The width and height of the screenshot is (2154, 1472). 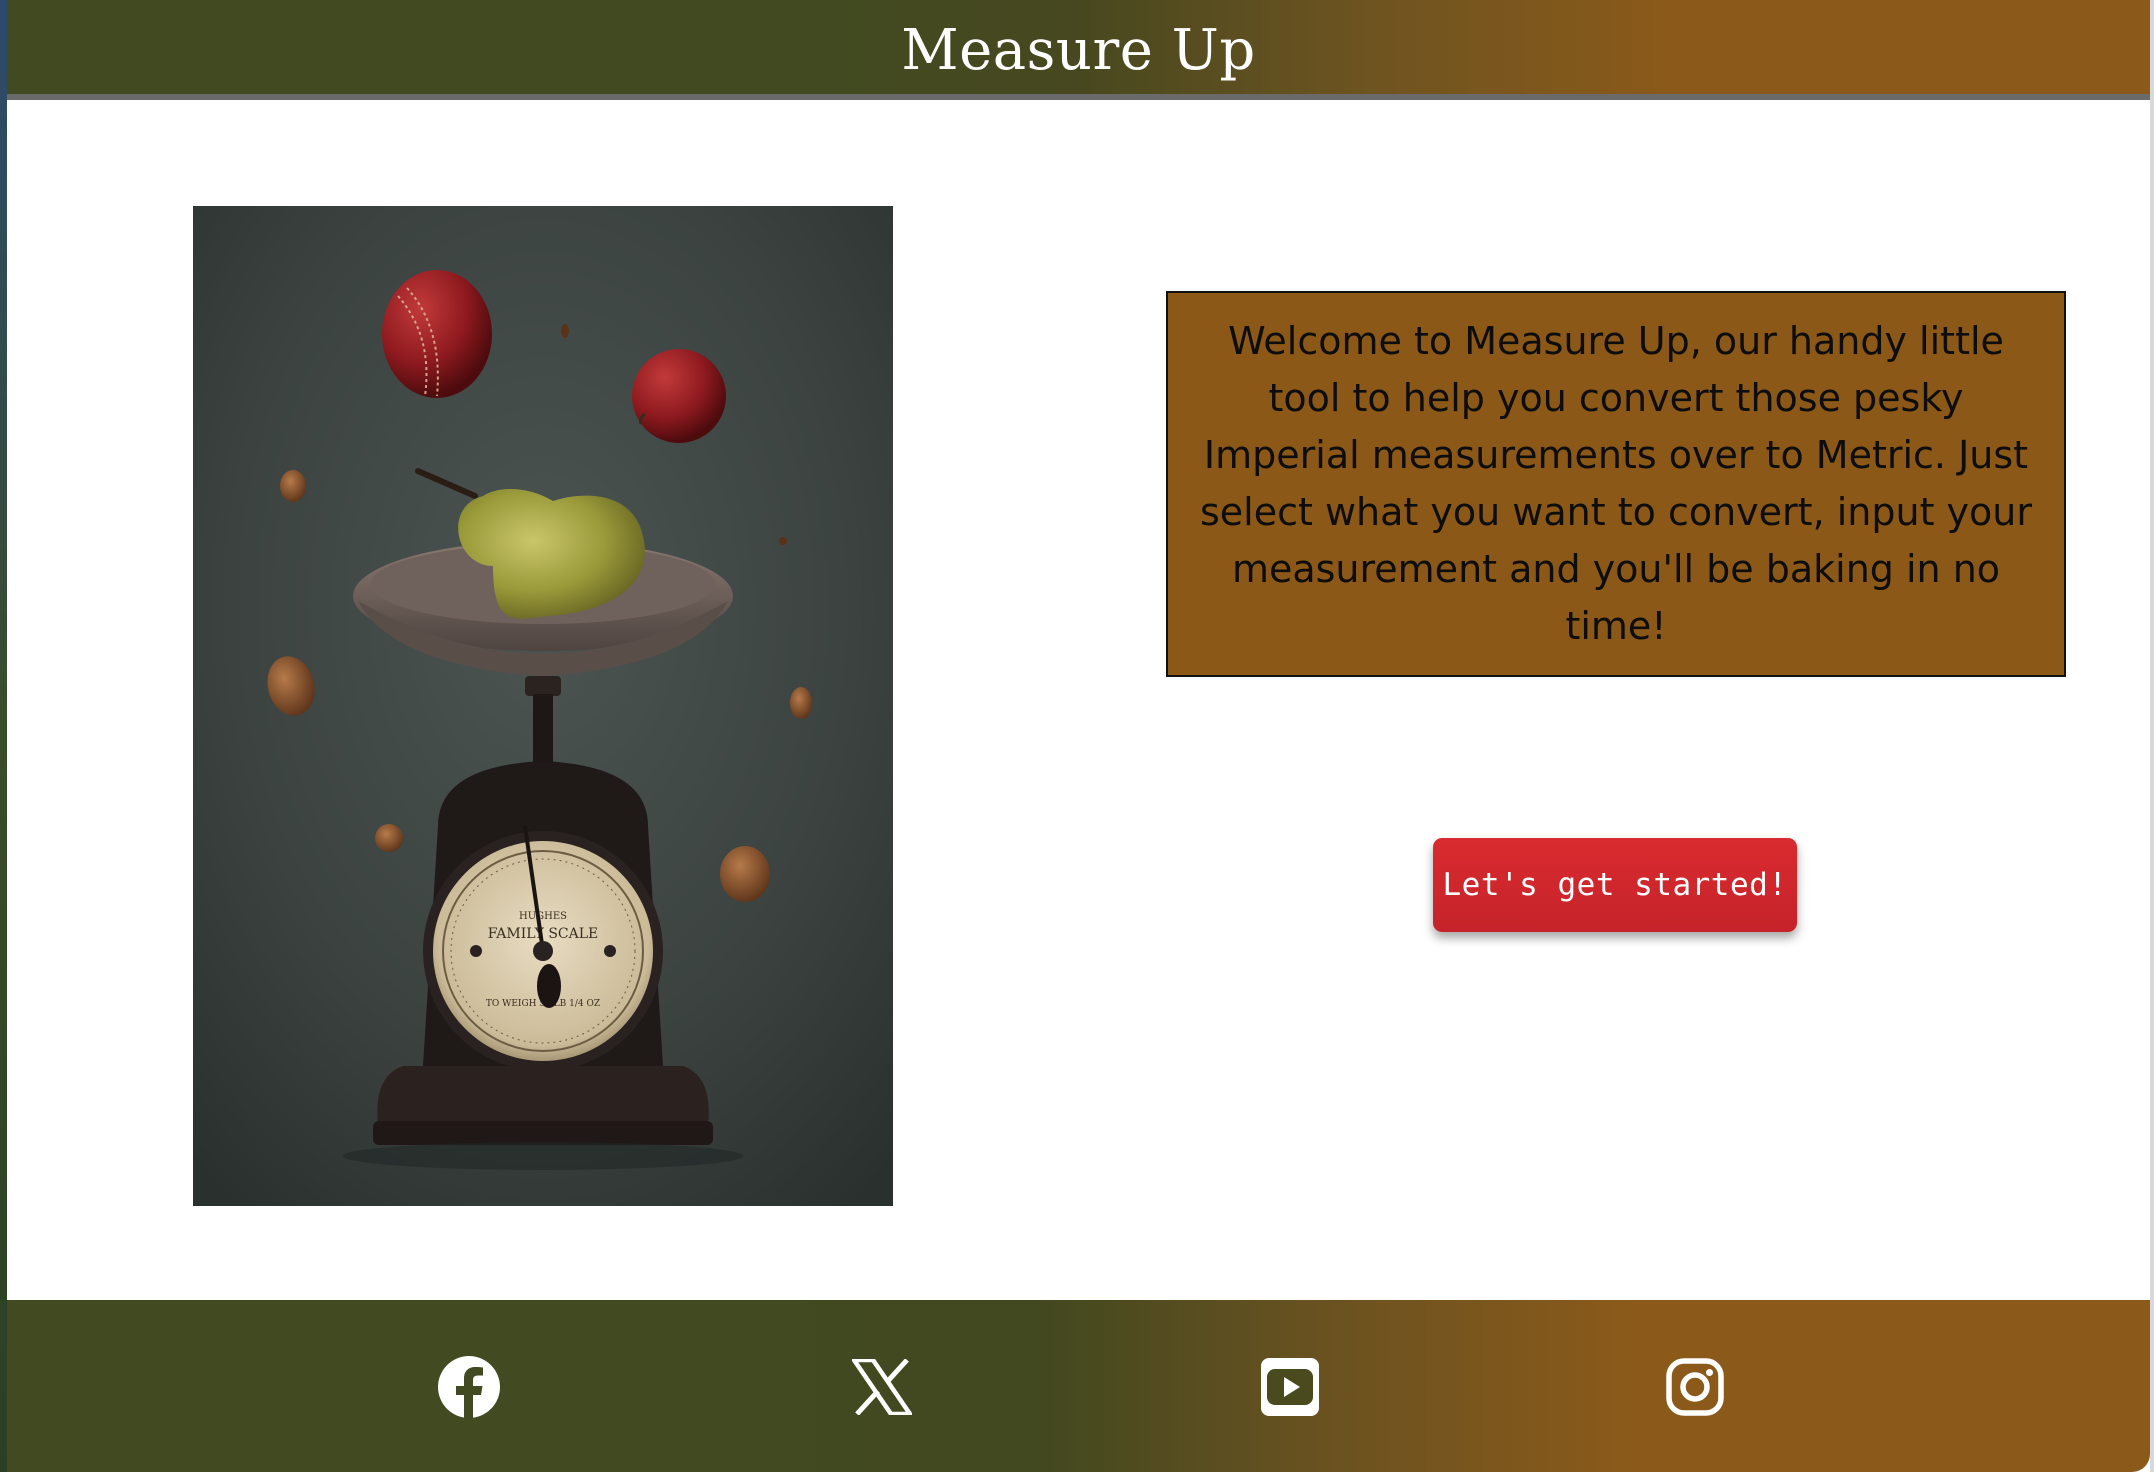 What do you see at coordinates (1078, 1386) in the screenshot?
I see `site-footer` at bounding box center [1078, 1386].